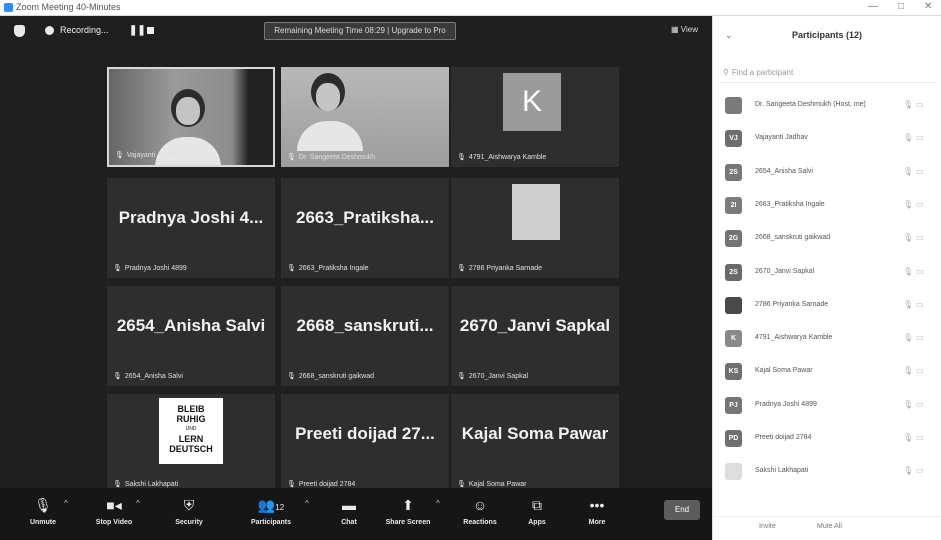 The width and height of the screenshot is (941, 540). What do you see at coordinates (66, 503) in the screenshot?
I see `audio-options-caret-icon: ^` at bounding box center [66, 503].